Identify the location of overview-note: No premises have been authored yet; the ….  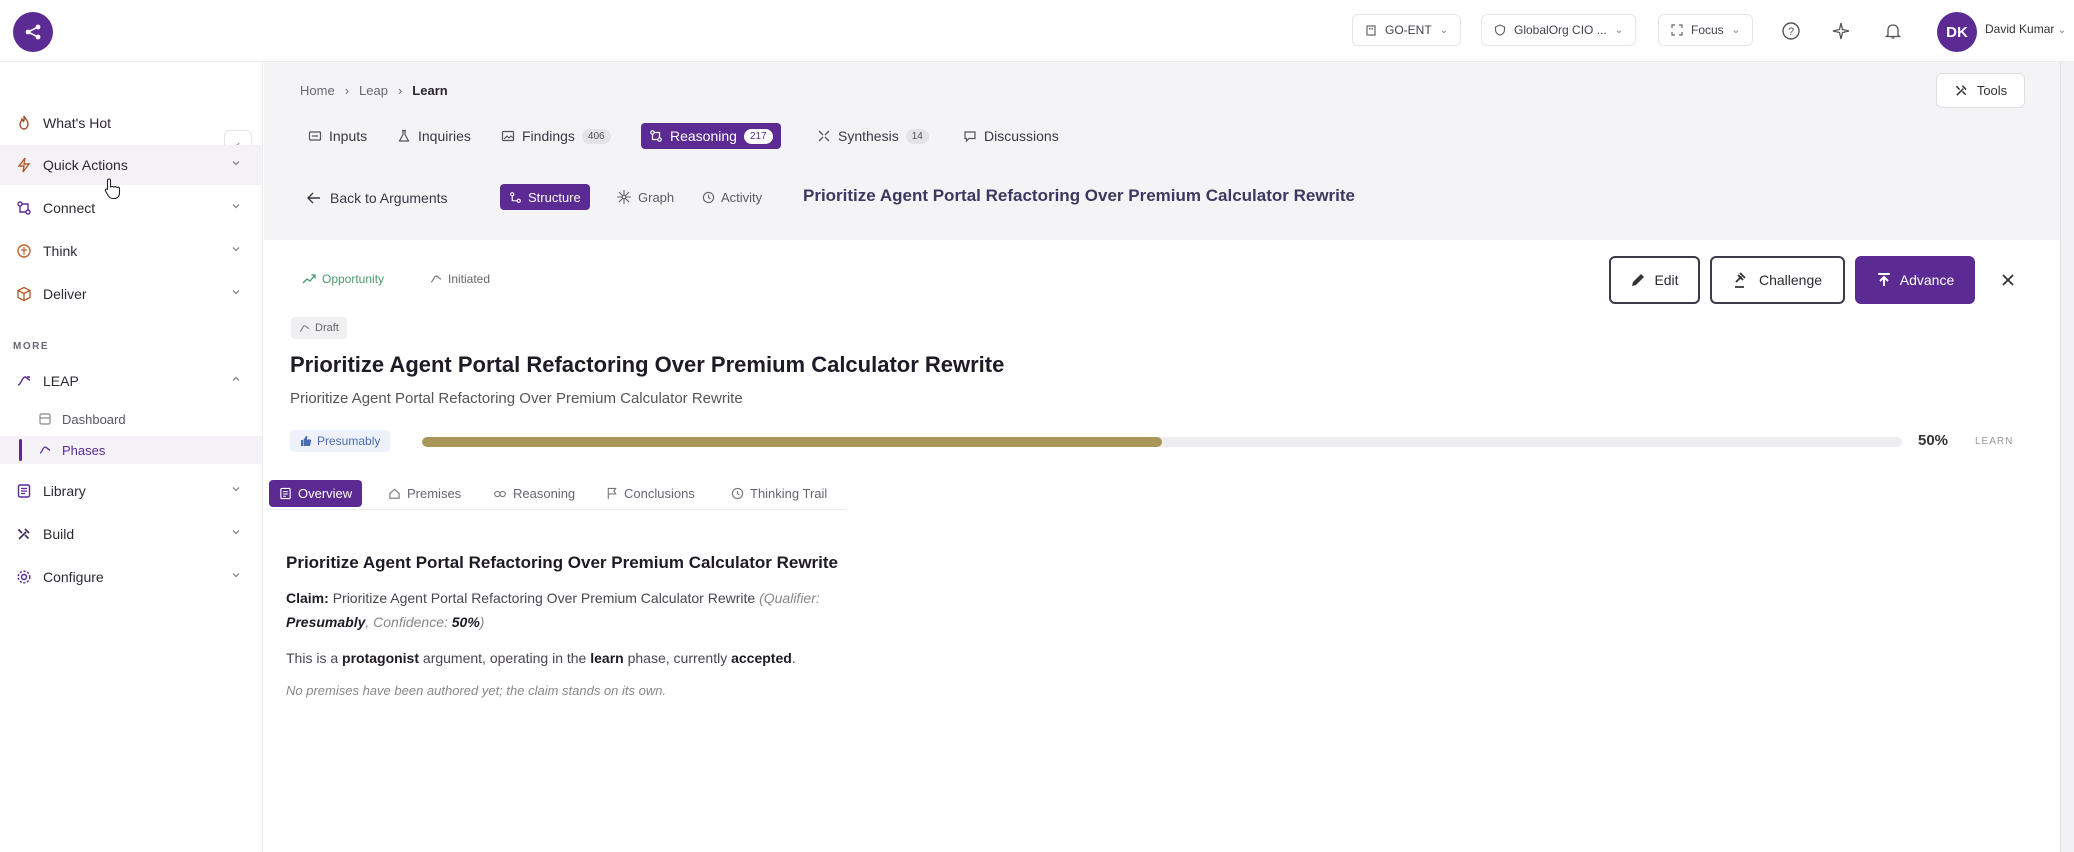
(476, 690).